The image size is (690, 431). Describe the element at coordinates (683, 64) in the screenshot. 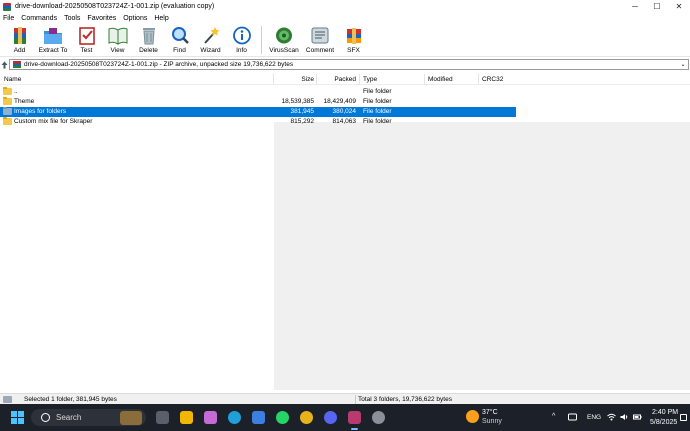

I see `path-dropdown-icon: ⌄` at that location.